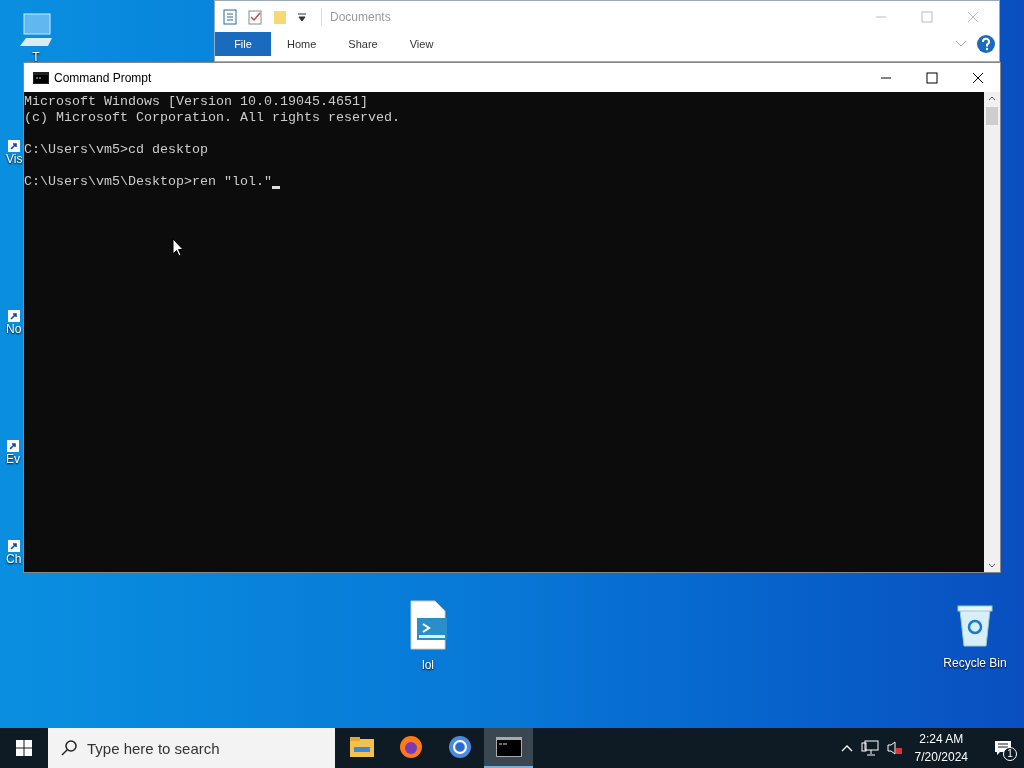 This screenshot has width=1024, height=768. What do you see at coordinates (992, 98) in the screenshot?
I see `scroll-up-icon` at bounding box center [992, 98].